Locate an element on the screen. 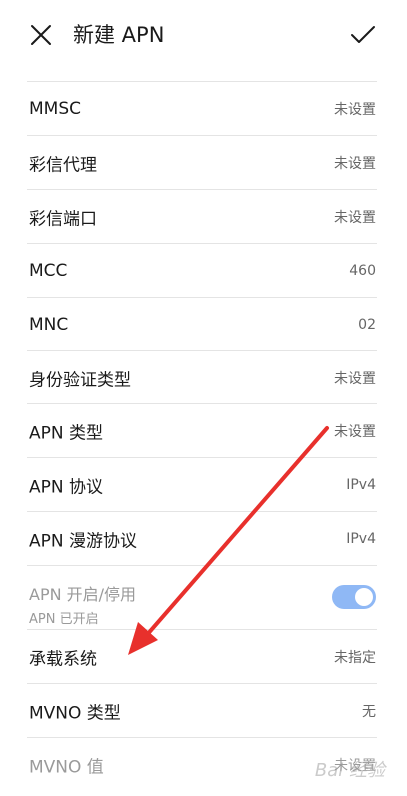  confirm-button is located at coordinates (363, 35).